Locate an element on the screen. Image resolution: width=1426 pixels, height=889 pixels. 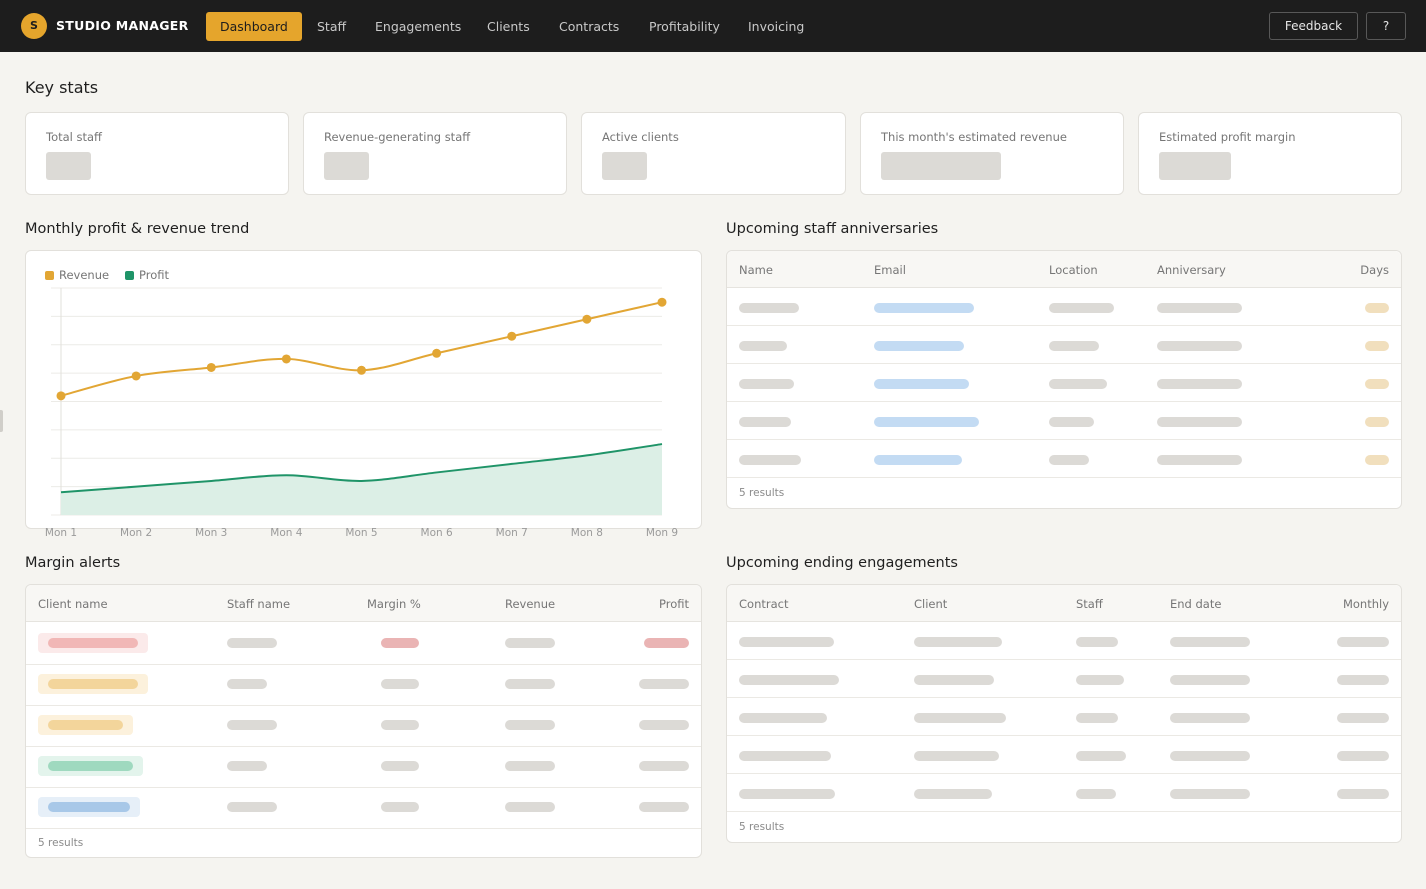
nav-invoicing: Invoicing is located at coordinates (776, 26).